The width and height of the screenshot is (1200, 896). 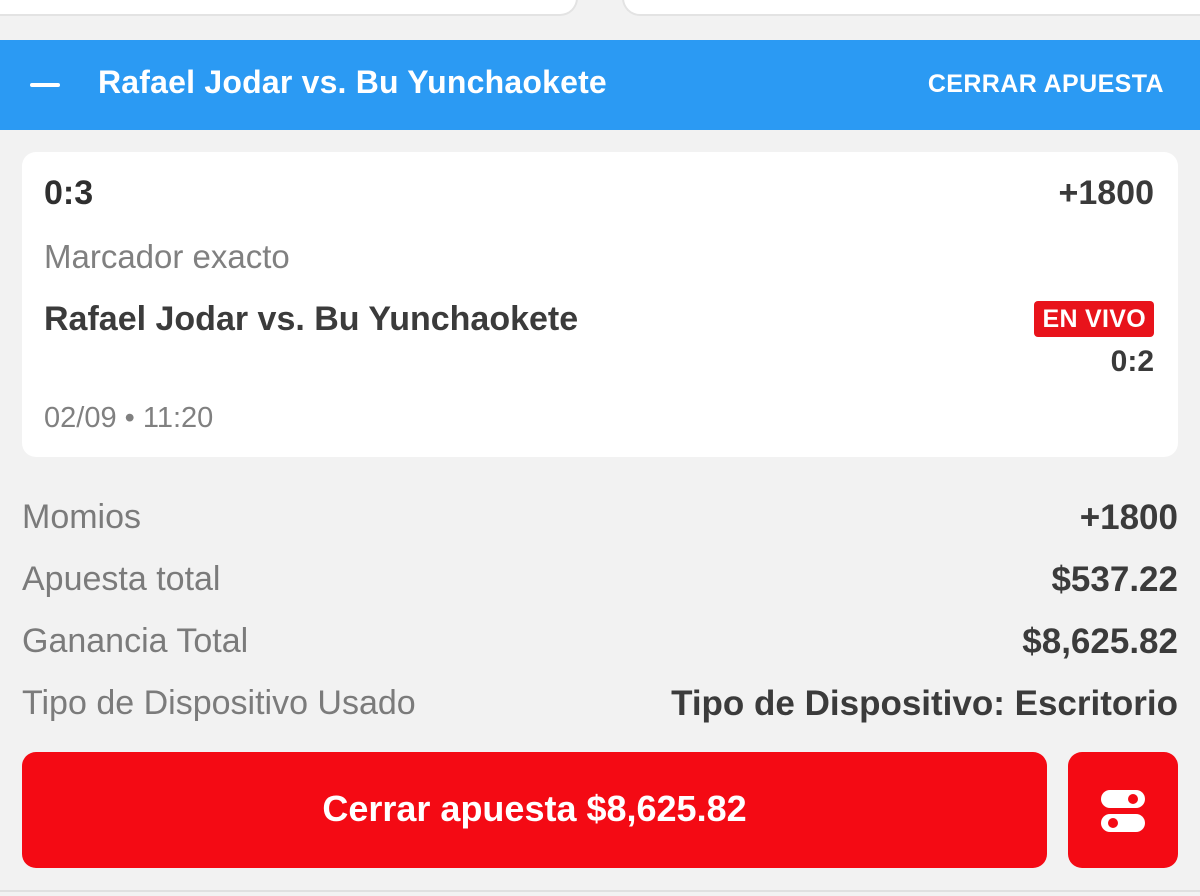 I want to click on live-badge: EN VIVO, so click(x=1094, y=319).